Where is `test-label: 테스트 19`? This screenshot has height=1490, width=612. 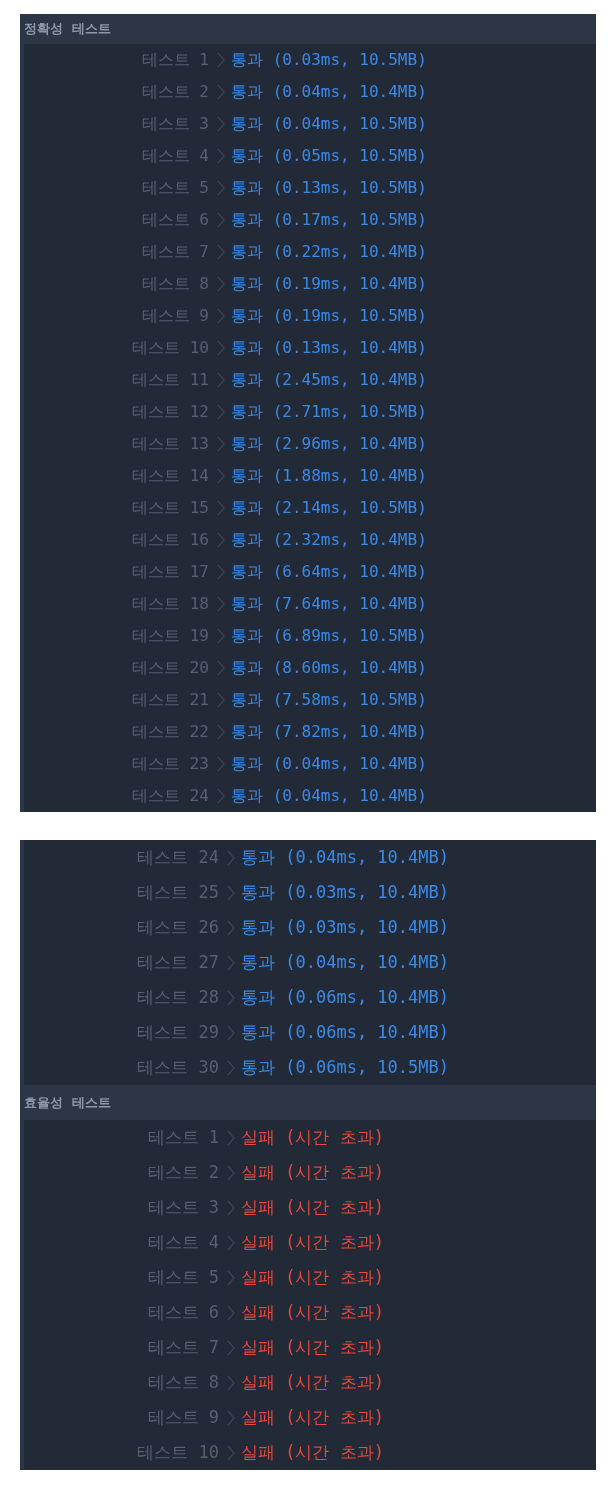 test-label: 테스트 19 is located at coordinates (170, 636).